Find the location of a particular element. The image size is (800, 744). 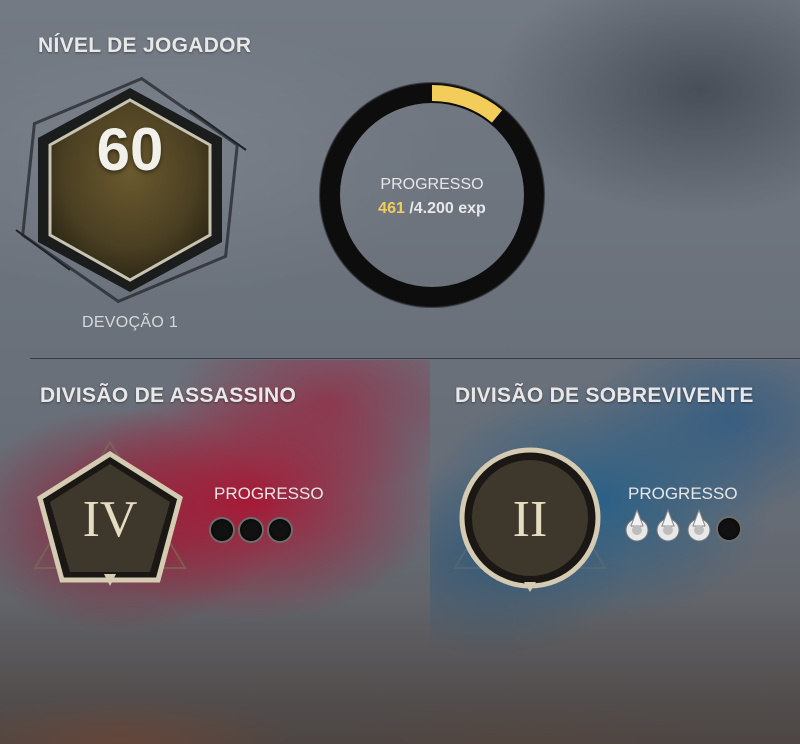

devotion-label: DEVOÇÃO 1 is located at coordinates (130, 322).